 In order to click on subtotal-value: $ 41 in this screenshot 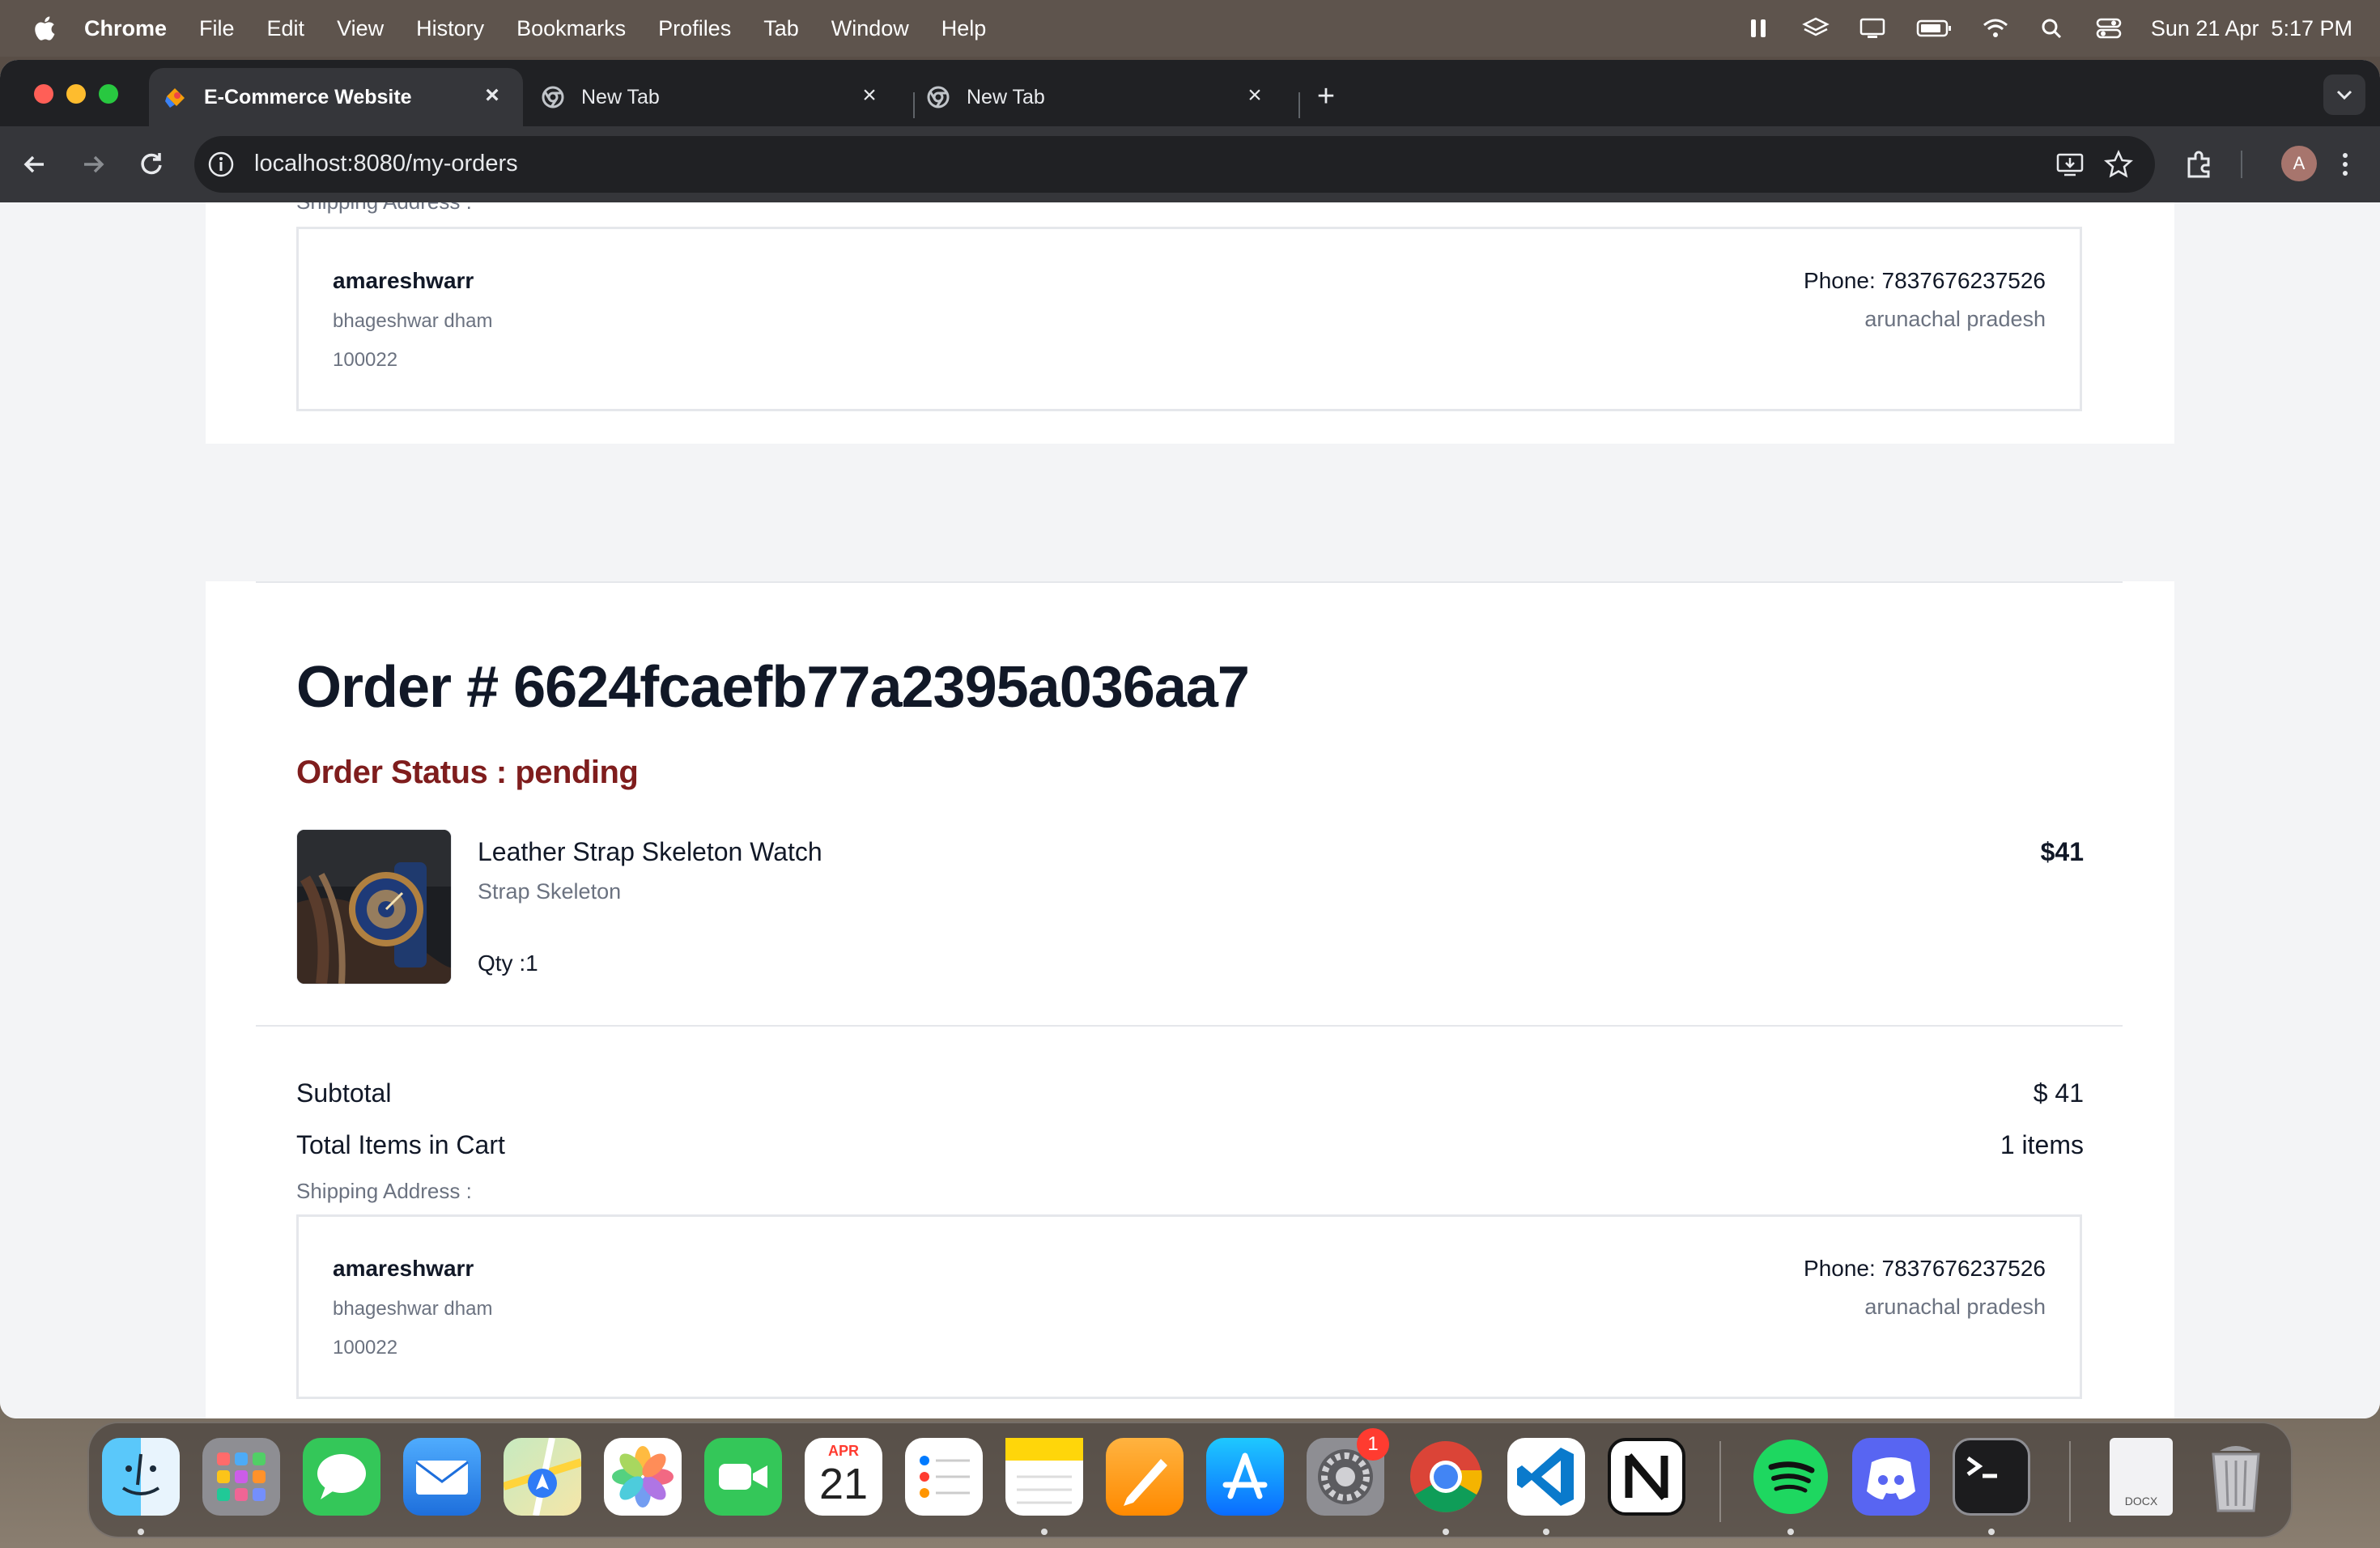, I will do `click(2058, 1093)`.